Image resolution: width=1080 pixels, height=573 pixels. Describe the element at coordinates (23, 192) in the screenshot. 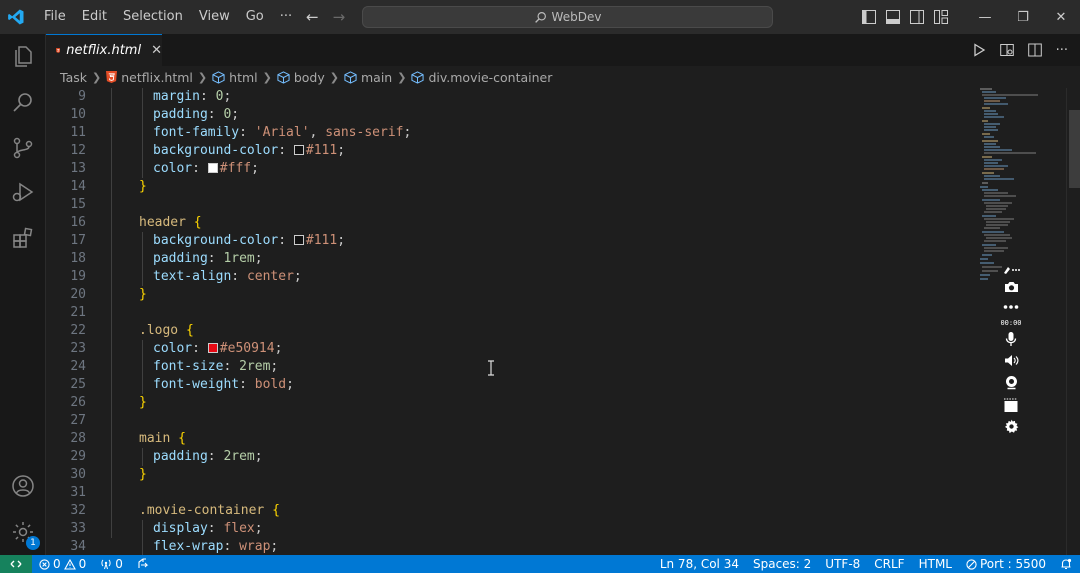

I see `run-debug-icon` at that location.